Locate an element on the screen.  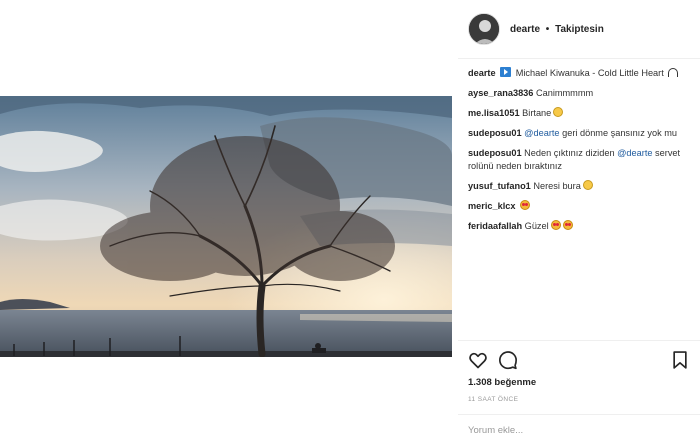
comment-username: ayse_rana3836 is located at coordinates (500, 93).